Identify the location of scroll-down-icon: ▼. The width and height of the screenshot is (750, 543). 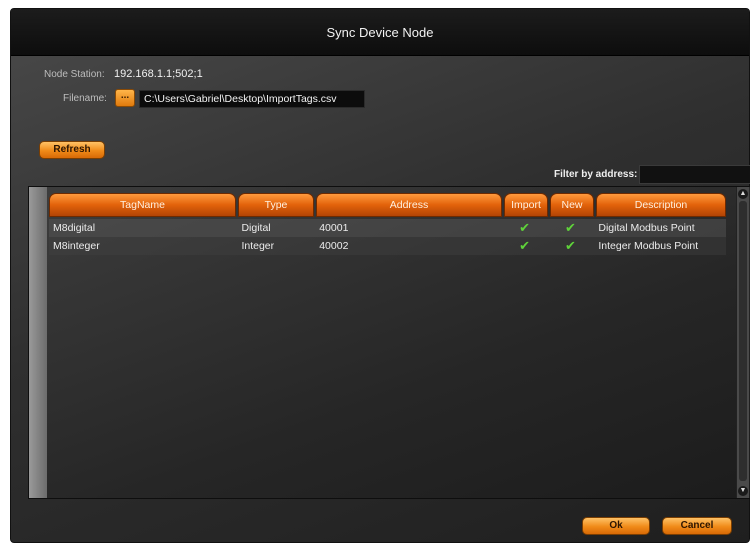
(743, 491).